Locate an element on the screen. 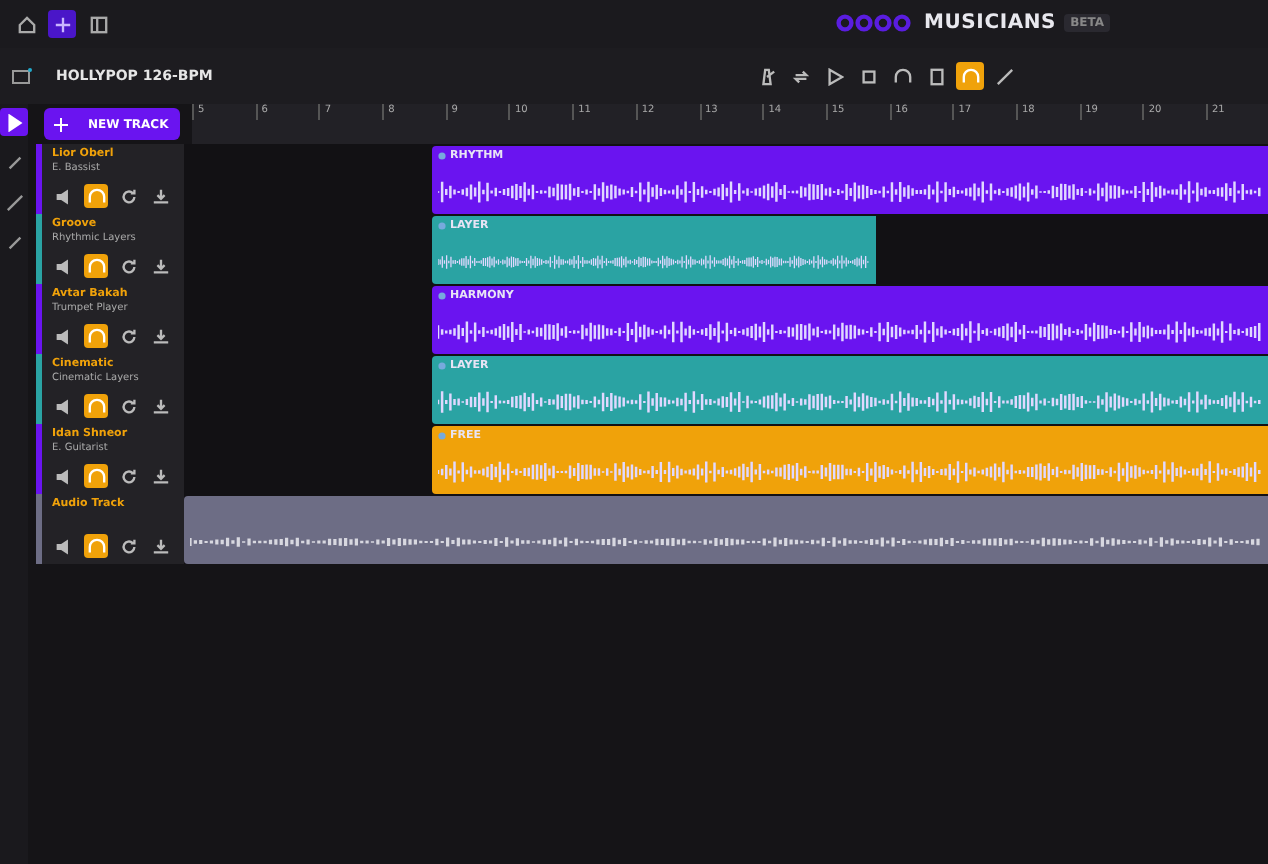 The image size is (1268, 864). pointer-icon is located at coordinates (14, 122).